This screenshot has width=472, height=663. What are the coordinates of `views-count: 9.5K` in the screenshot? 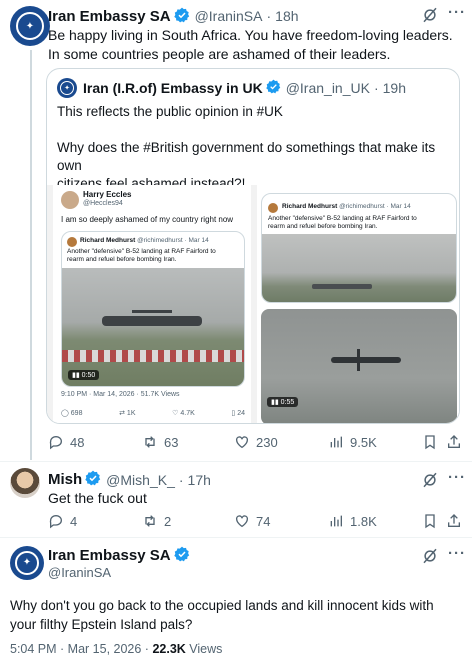 It's located at (363, 442).